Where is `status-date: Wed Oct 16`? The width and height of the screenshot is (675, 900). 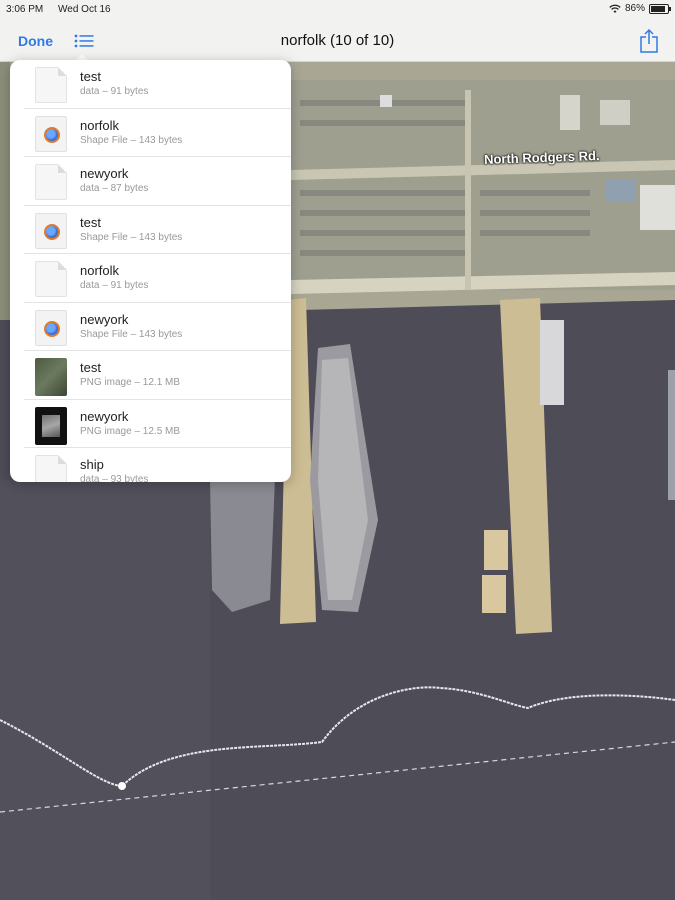 status-date: Wed Oct 16 is located at coordinates (84, 9).